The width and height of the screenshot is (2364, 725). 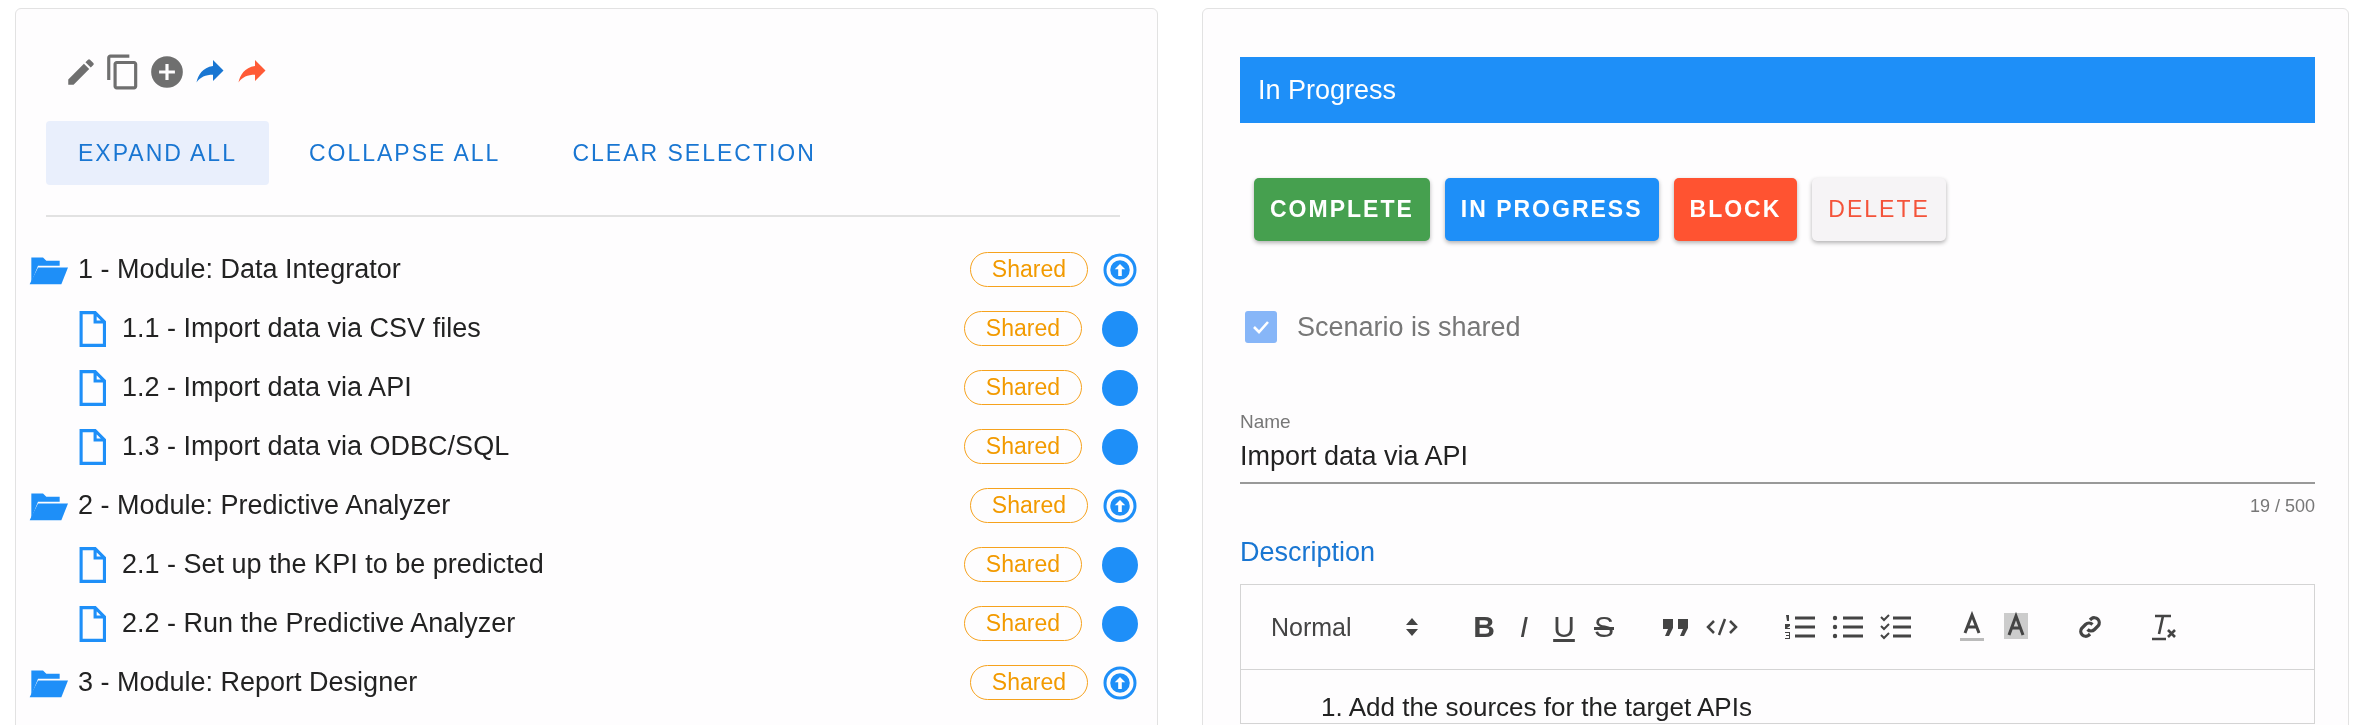 I want to click on status-header: In Progress, so click(x=1777, y=90).